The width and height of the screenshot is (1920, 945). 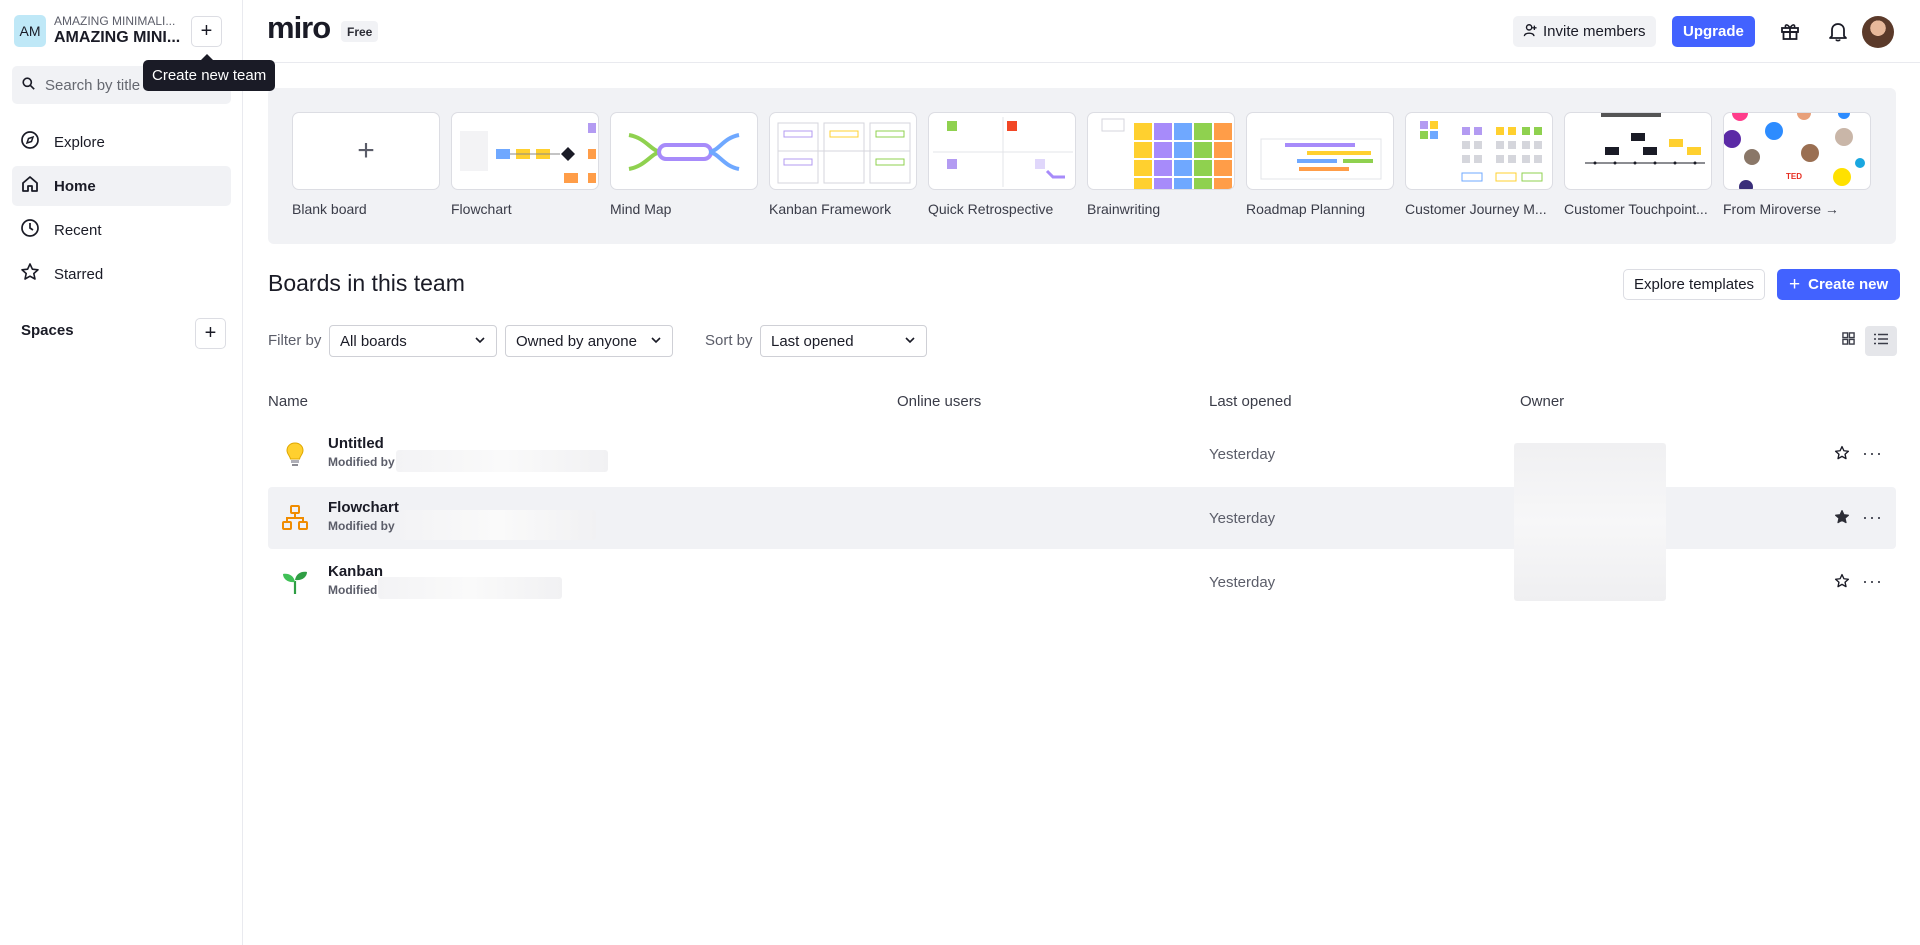 I want to click on star-filled-icon, so click(x=1842, y=519).